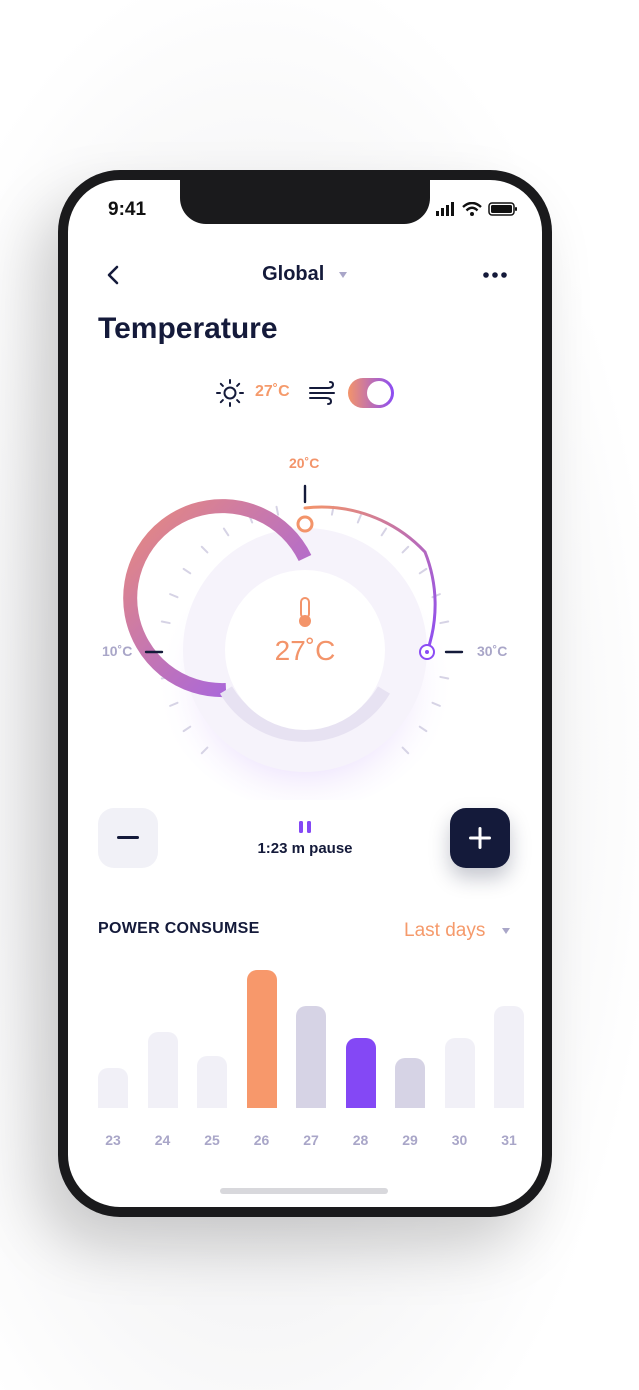 Image resolution: width=639 pixels, height=1390 pixels. What do you see at coordinates (509, 1140) in the screenshot?
I see `chart-tick-label: 31` at bounding box center [509, 1140].